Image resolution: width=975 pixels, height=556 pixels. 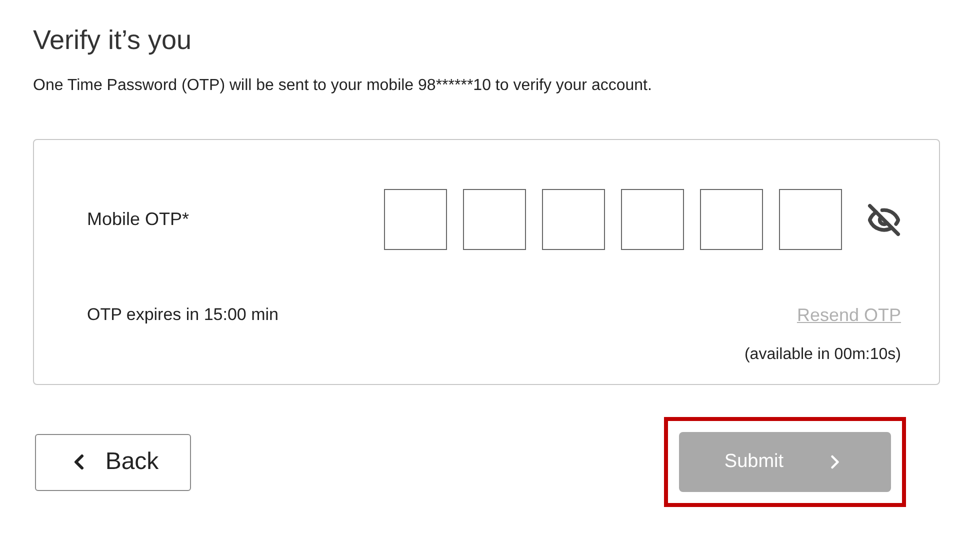 What do you see at coordinates (342, 86) in the screenshot?
I see `description: One Time Password (OTP) will be sent to your mobile 98******10 to verify your account.` at bounding box center [342, 86].